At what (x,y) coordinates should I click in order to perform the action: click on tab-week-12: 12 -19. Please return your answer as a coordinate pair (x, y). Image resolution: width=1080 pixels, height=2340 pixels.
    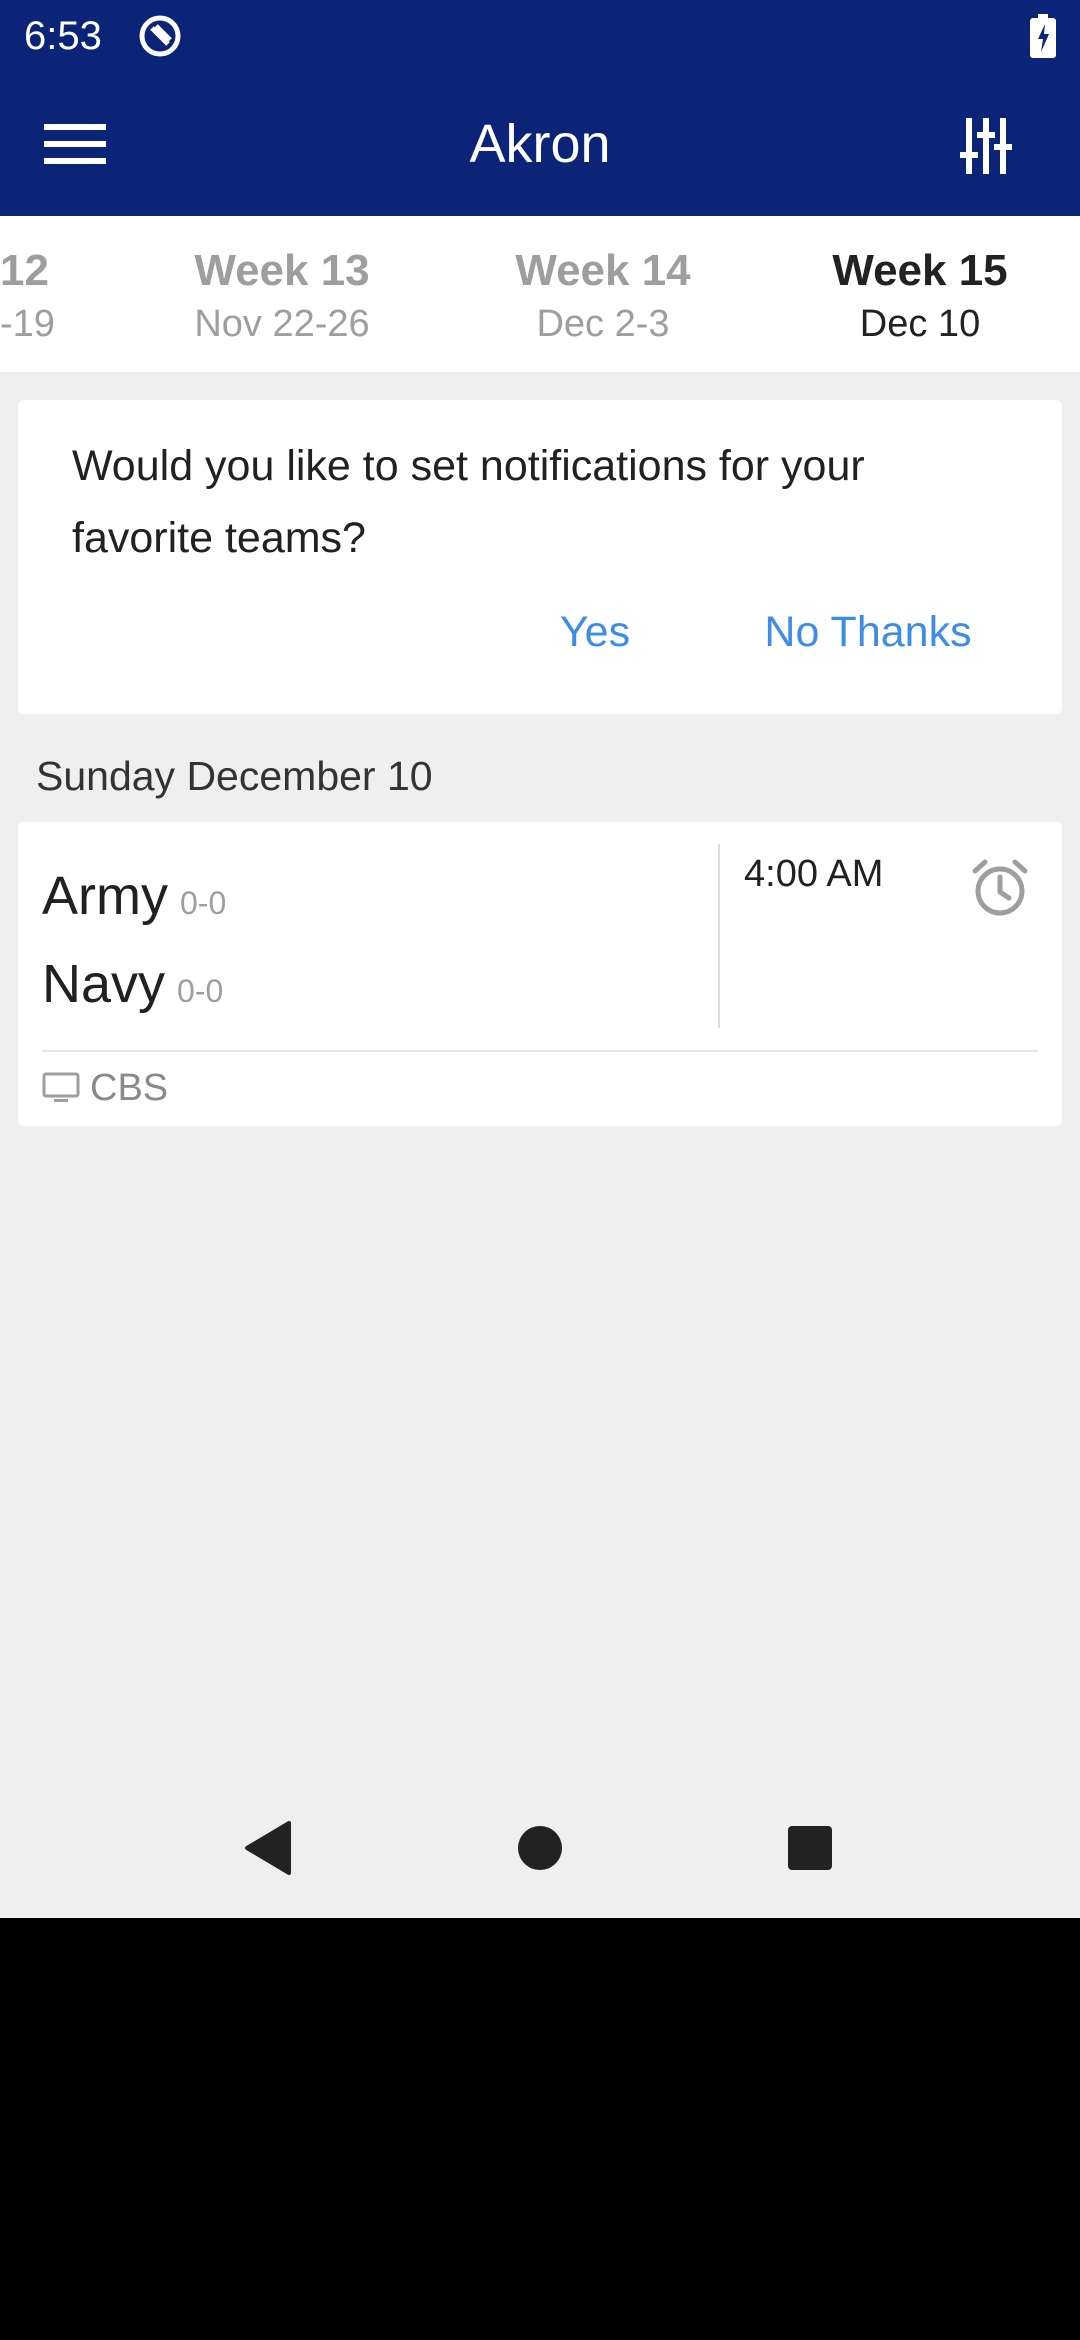
    Looking at the image, I should click on (27, 297).